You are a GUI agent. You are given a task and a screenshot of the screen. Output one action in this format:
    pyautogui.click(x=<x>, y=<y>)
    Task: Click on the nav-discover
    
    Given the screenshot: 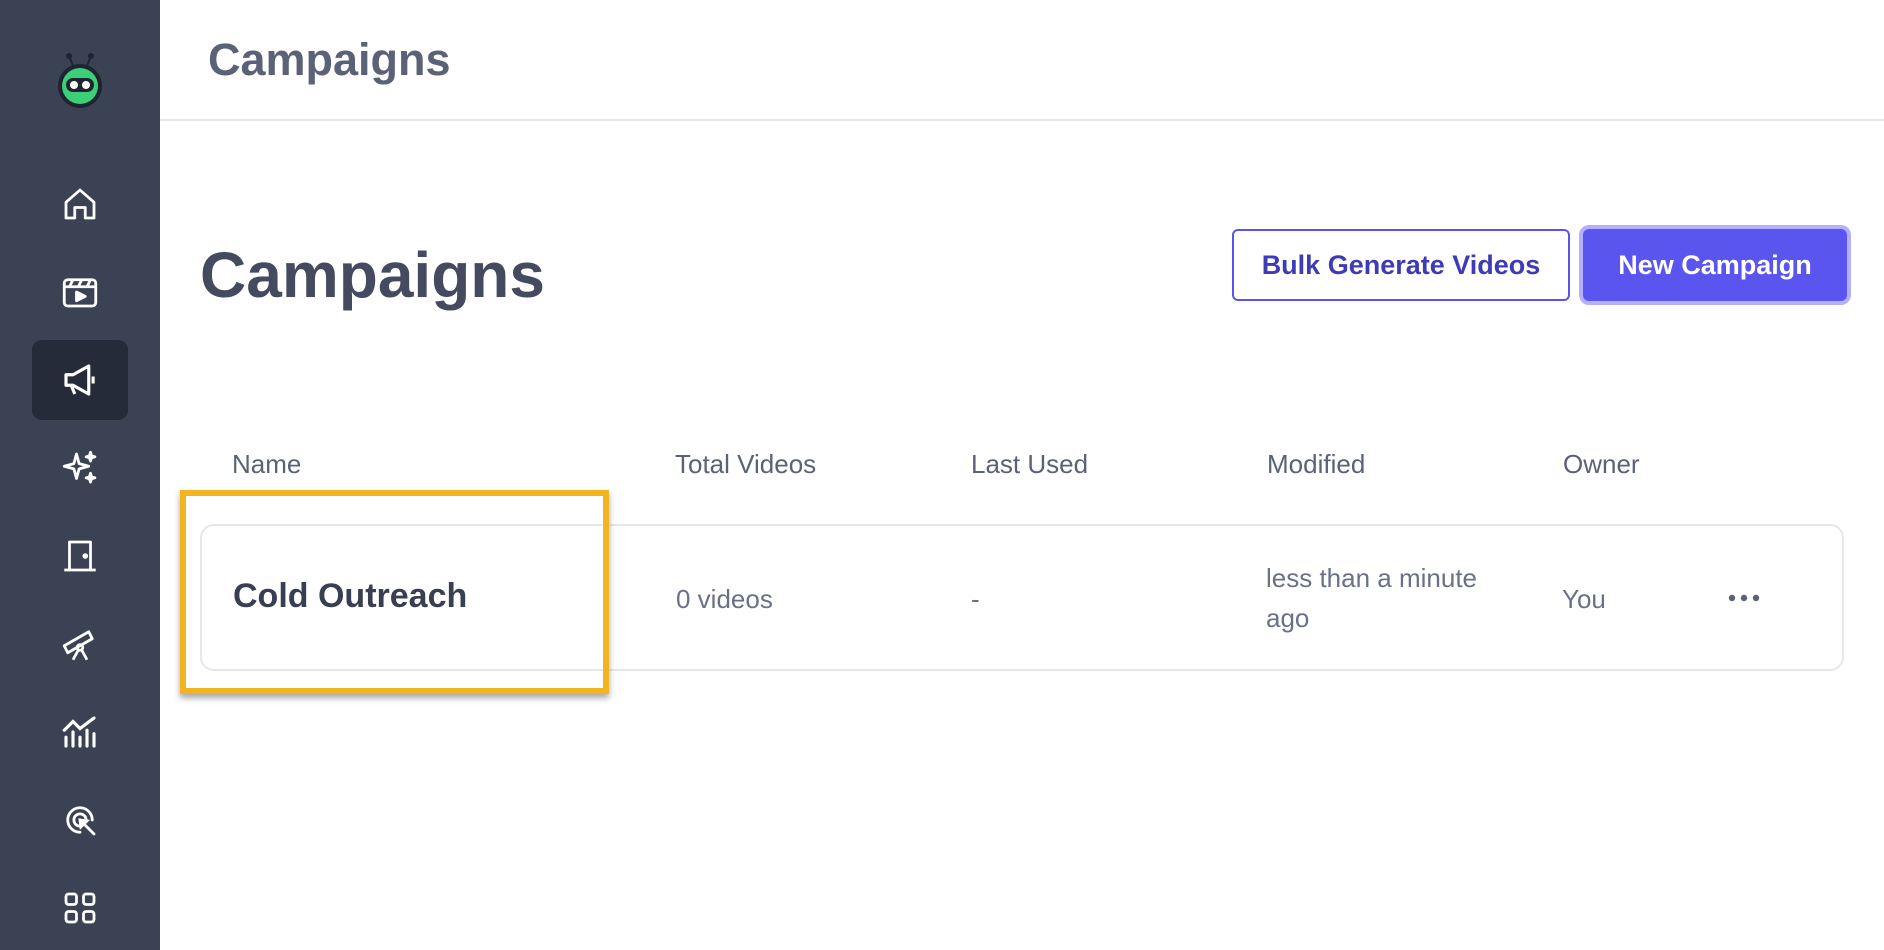 What is the action you would take?
    pyautogui.click(x=80, y=644)
    